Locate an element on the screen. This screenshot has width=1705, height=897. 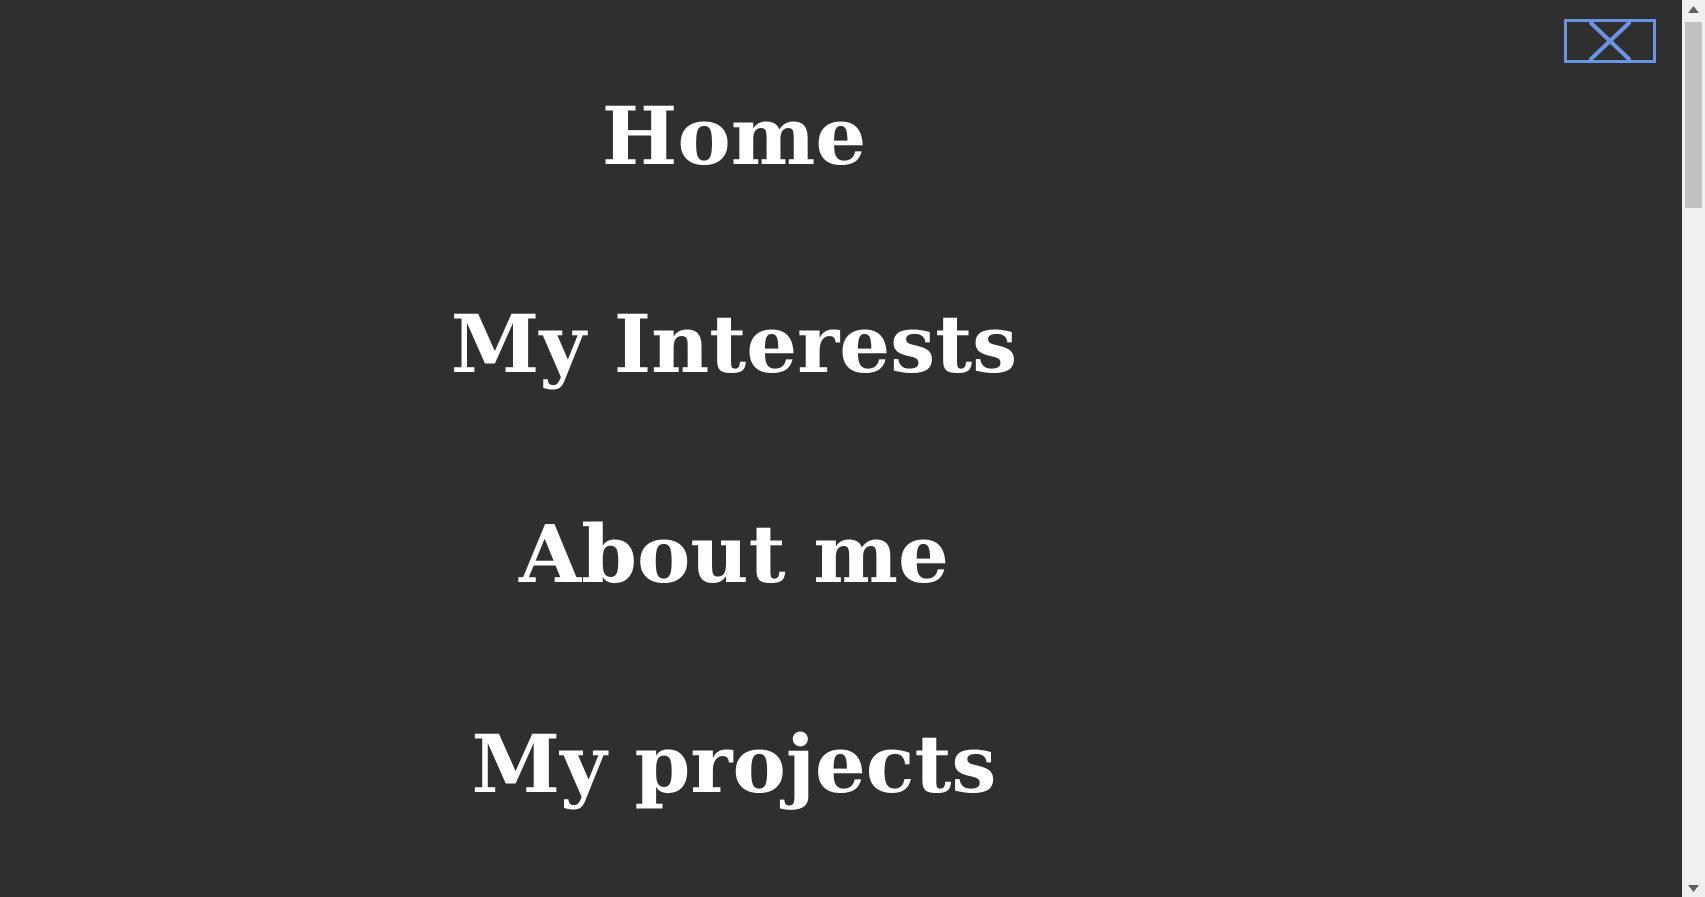
nav-link-my-projects: My projects is located at coordinates (734, 764).